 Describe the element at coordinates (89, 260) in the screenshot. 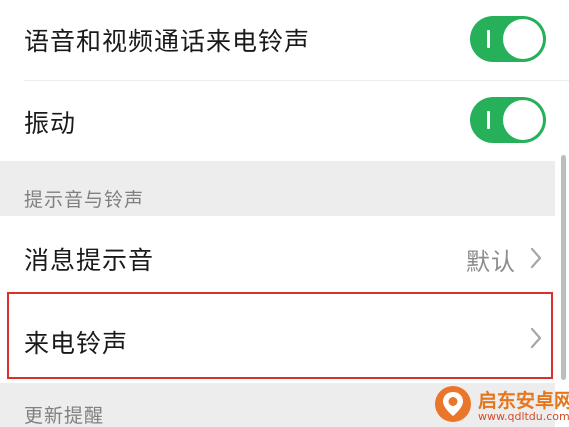

I see `message-tone-label: 消息提示音` at that location.